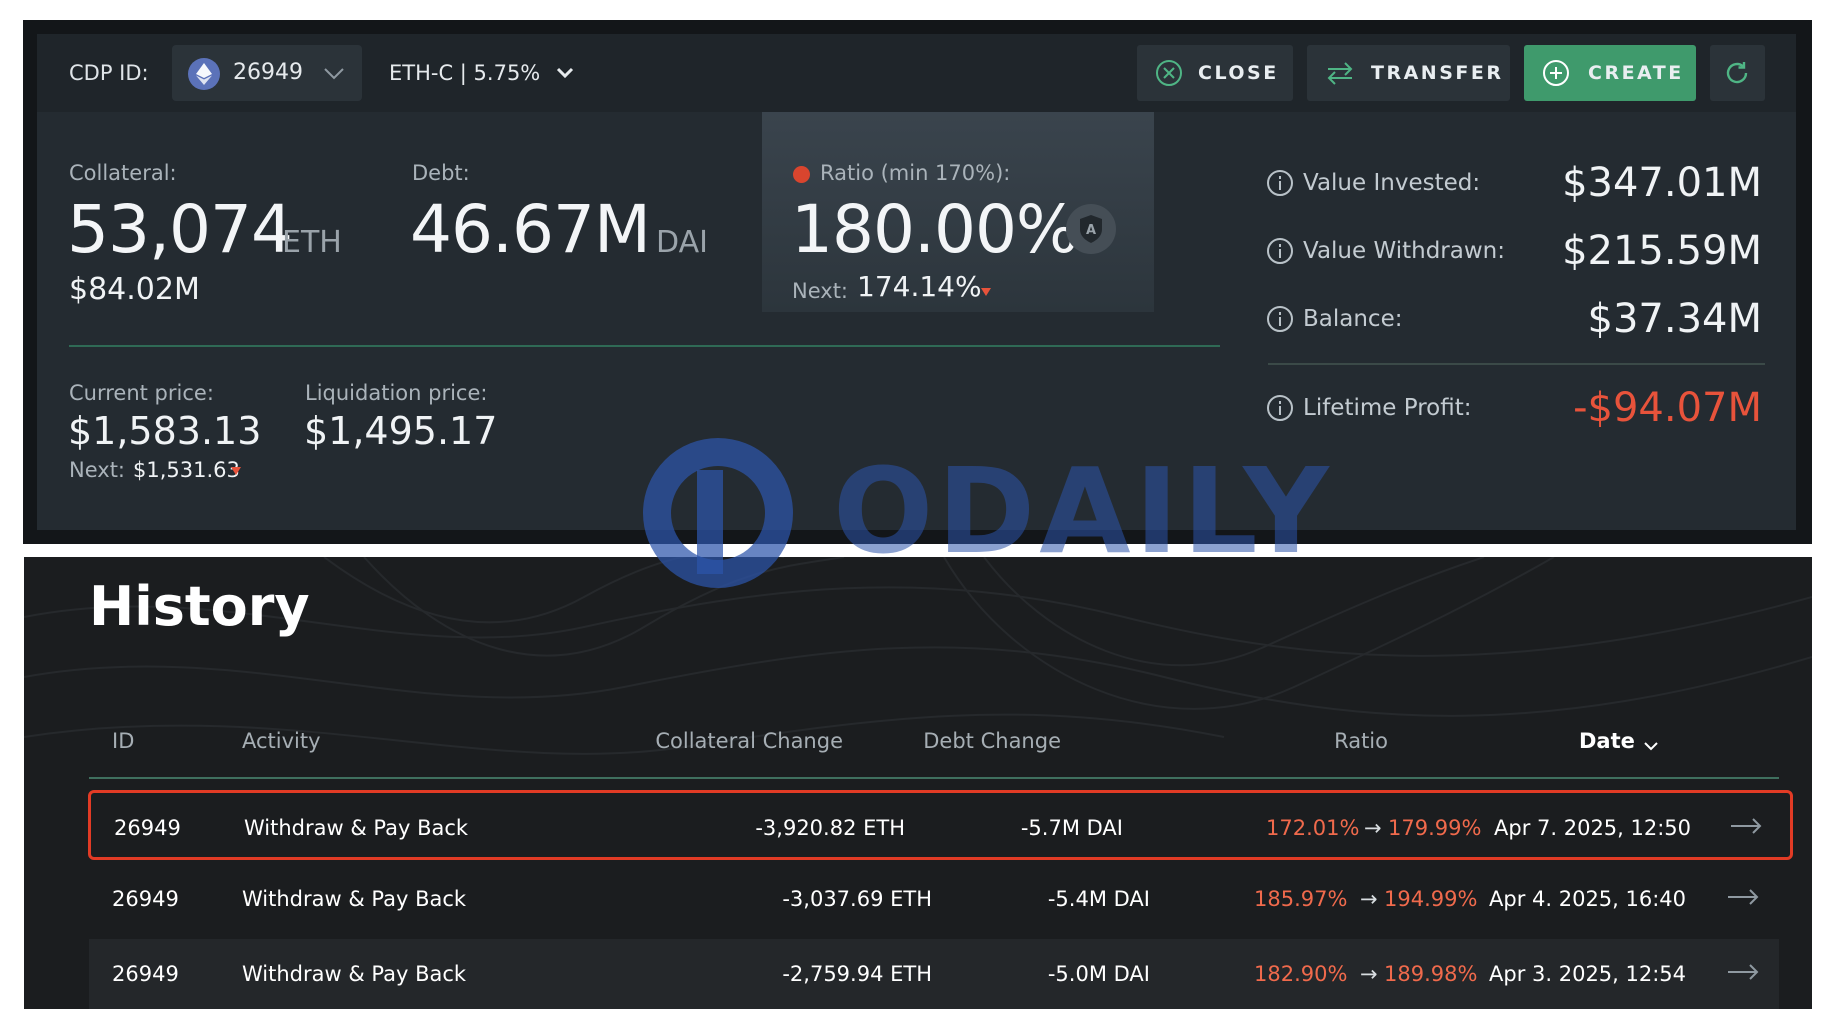 The image size is (1830, 1026). What do you see at coordinates (281, 741) in the screenshot?
I see `column-header-activity: Activity` at bounding box center [281, 741].